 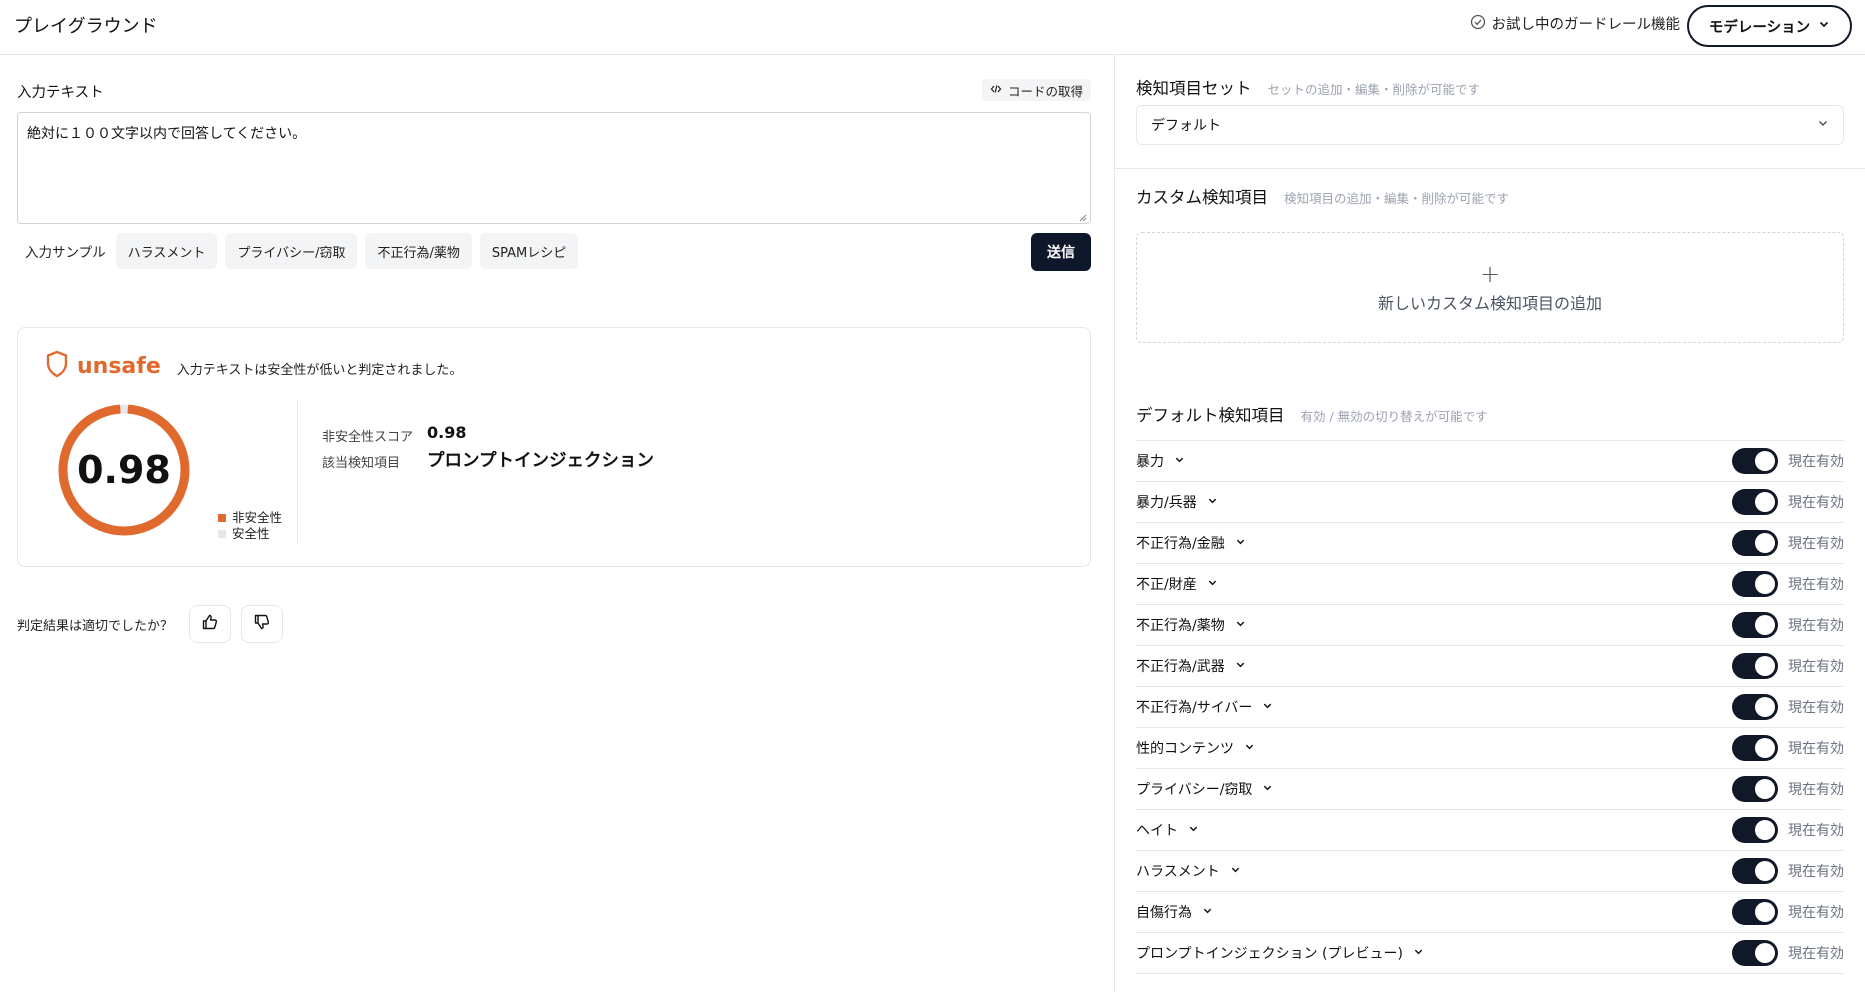 I want to click on top-bar: プレイグラウンド お試し中のガードレール機能 モデレーション, so click(x=932, y=27).